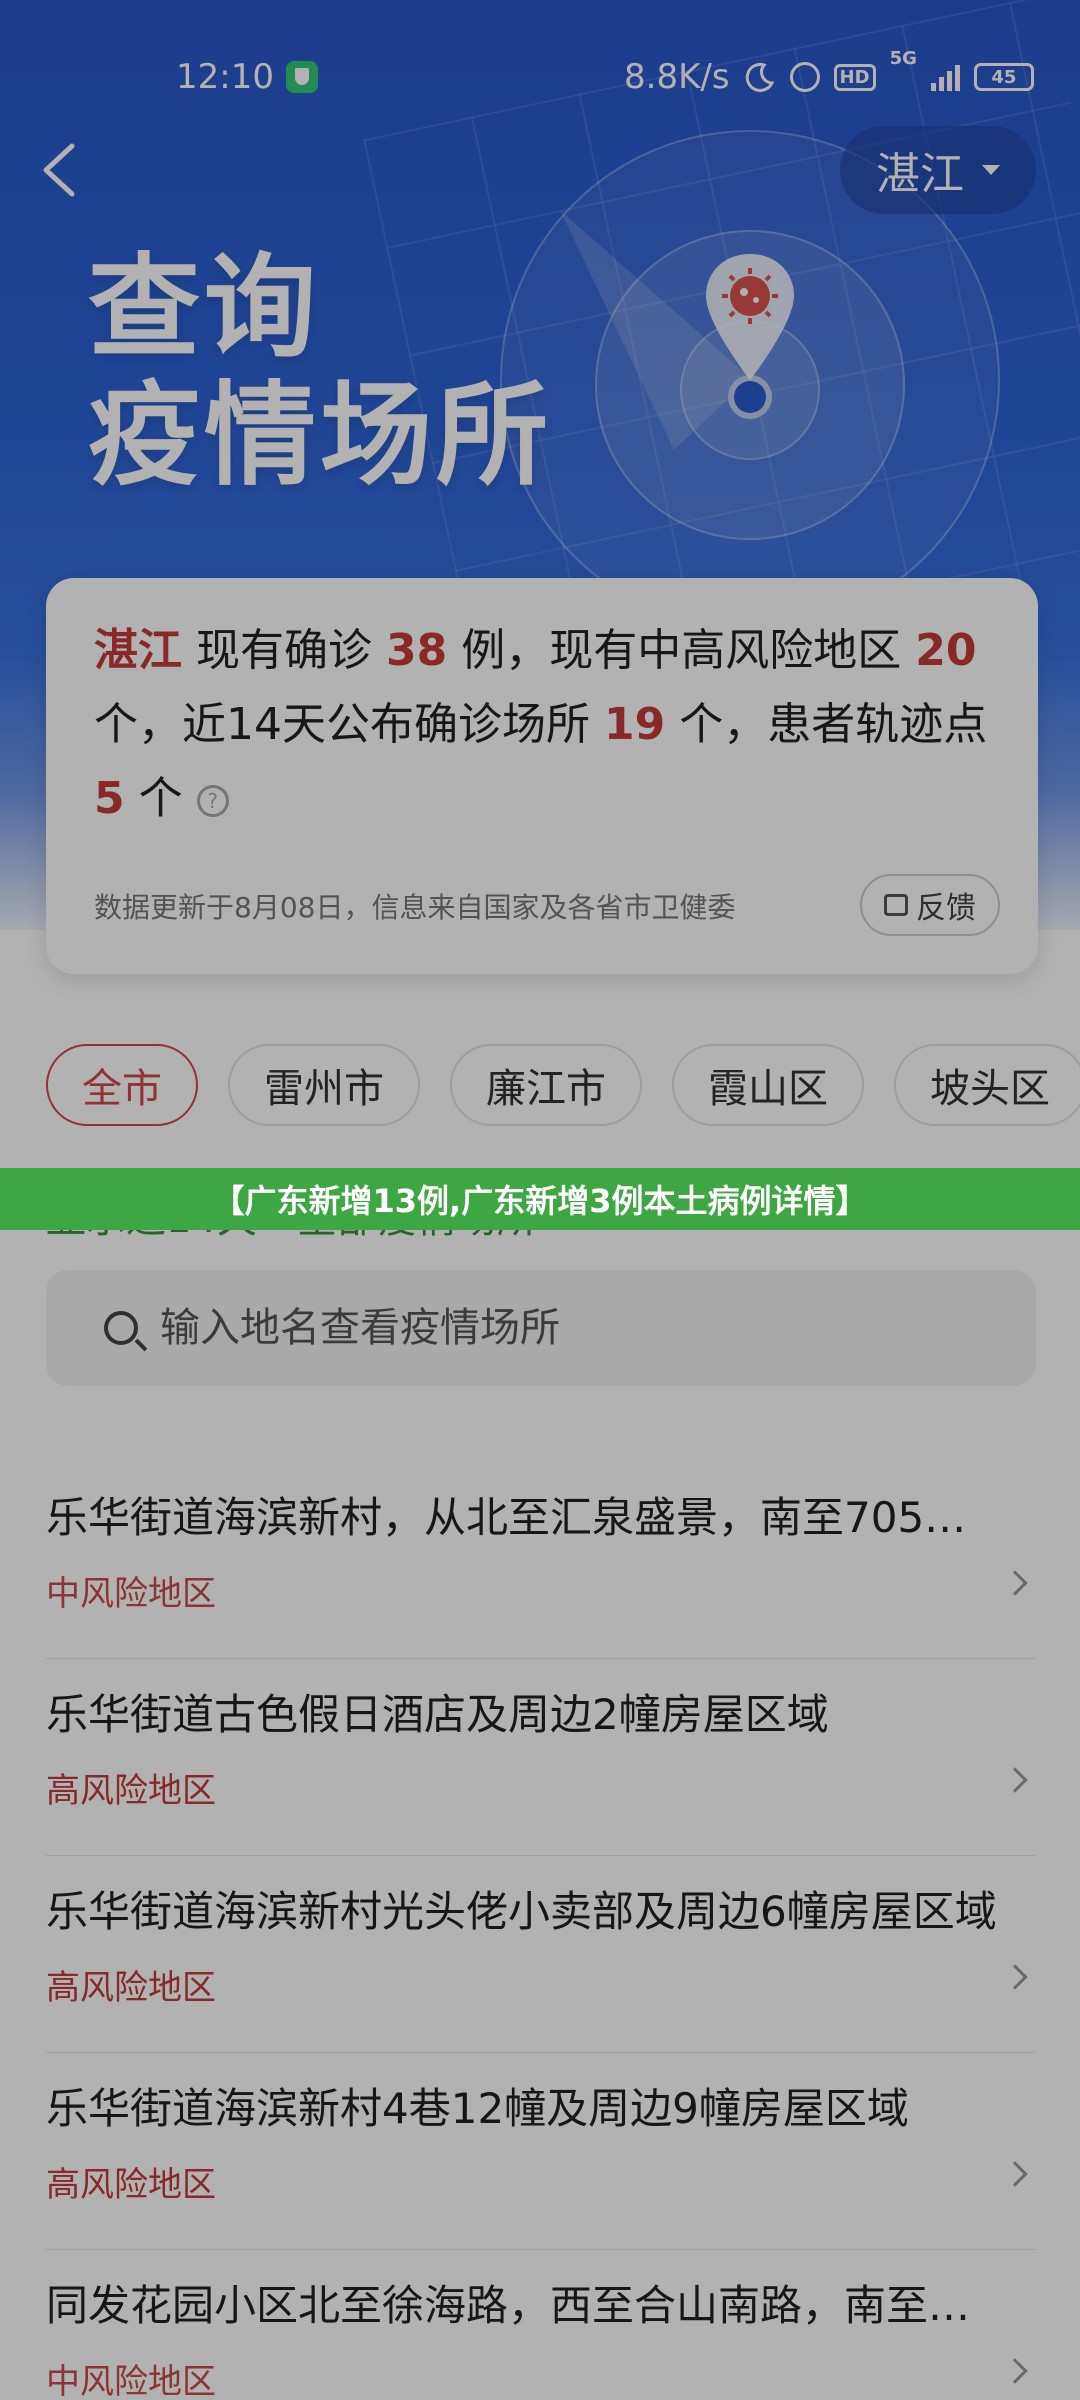 The width and height of the screenshot is (1080, 2400). What do you see at coordinates (437, 1714) in the screenshot?
I see `place-name: 乐华街道古色假日酒店及周边2幢房屋区域` at bounding box center [437, 1714].